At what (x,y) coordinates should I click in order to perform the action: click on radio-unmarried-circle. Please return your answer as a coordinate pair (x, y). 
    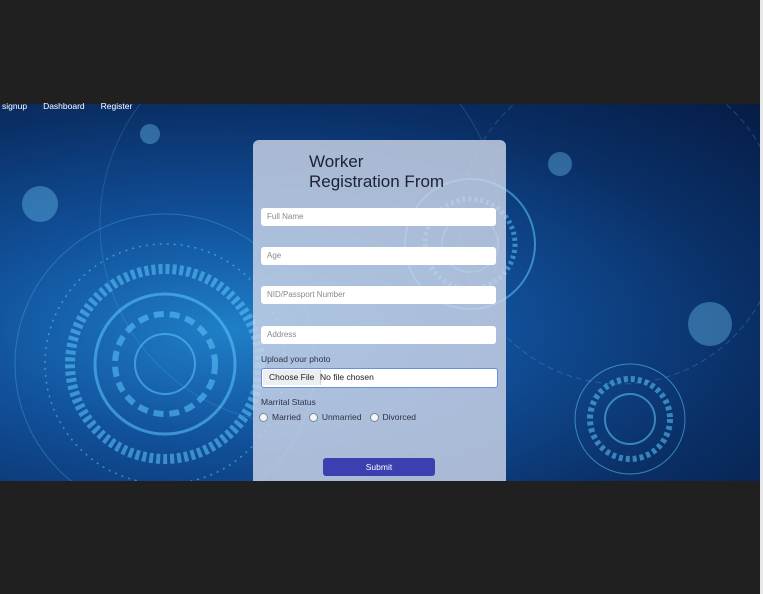
    Looking at the image, I should click on (313, 417).